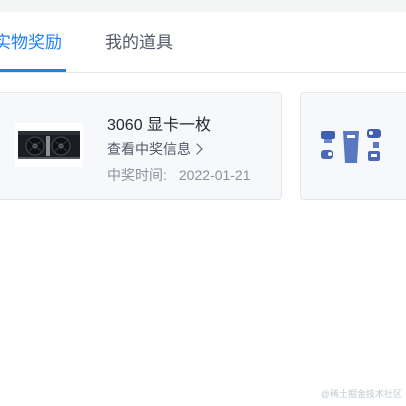 The image size is (406, 406). I want to click on prize-date: 中奖时间: 2022-01-21, so click(179, 175).